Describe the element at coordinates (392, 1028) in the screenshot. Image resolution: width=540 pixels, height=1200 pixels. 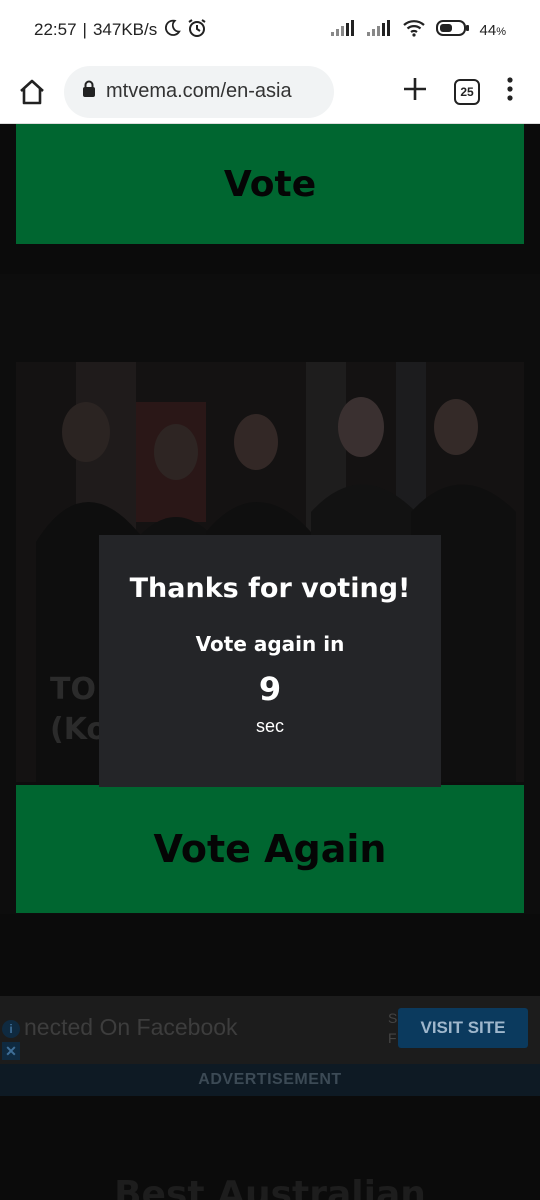
I see `ad-small-text: SF` at that location.